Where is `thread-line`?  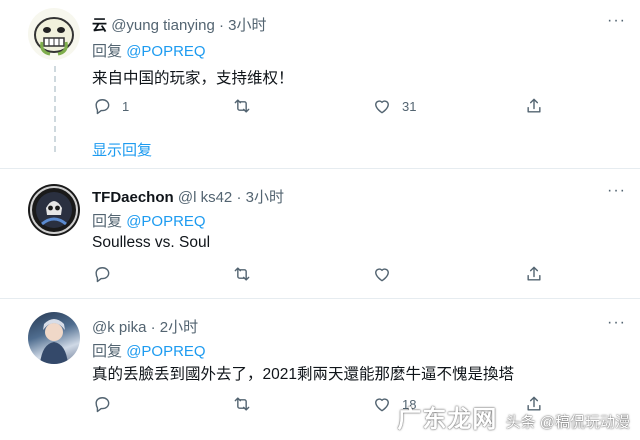 thread-line is located at coordinates (55, 111).